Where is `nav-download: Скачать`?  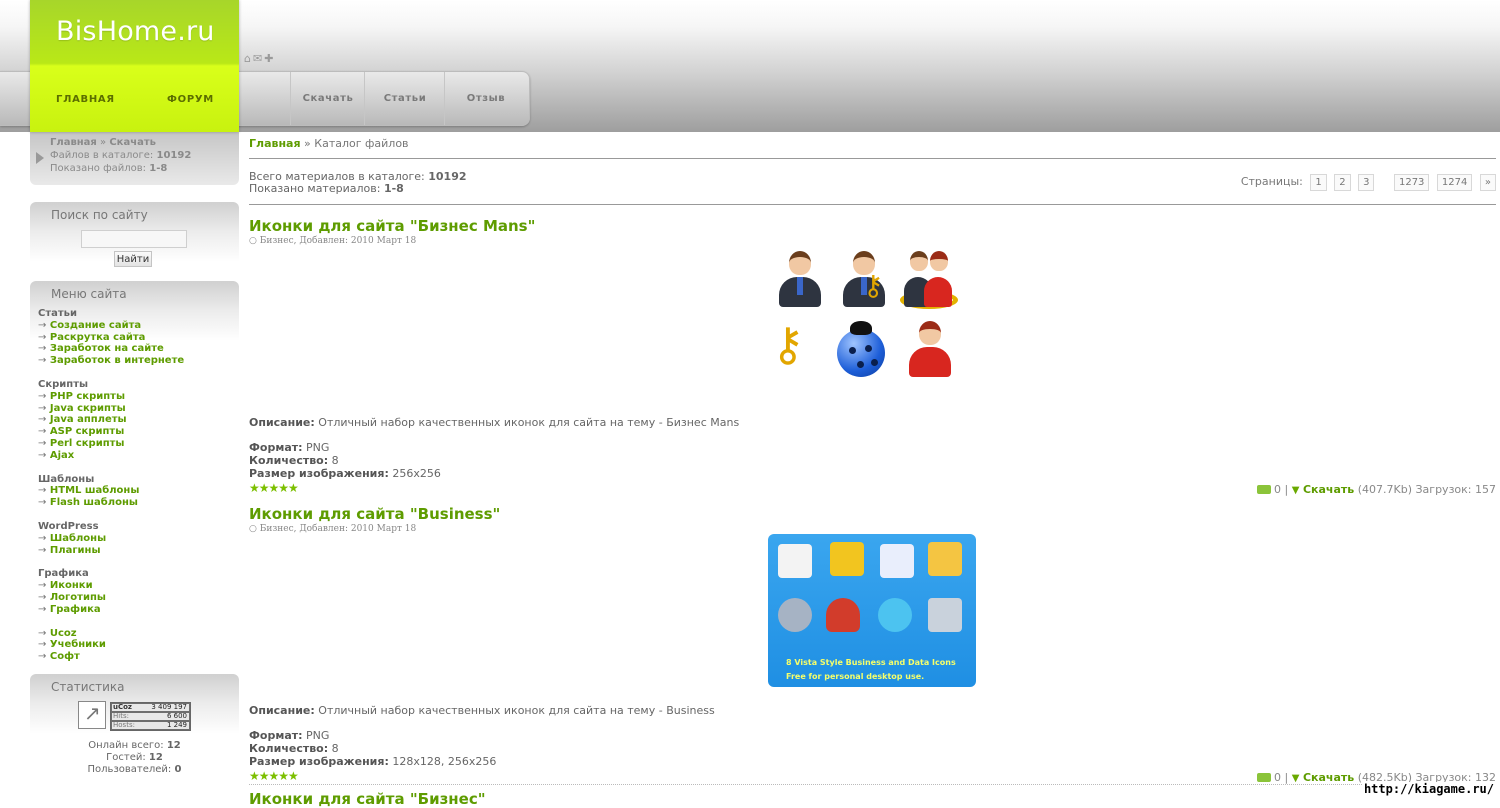 nav-download: Скачать is located at coordinates (327, 98).